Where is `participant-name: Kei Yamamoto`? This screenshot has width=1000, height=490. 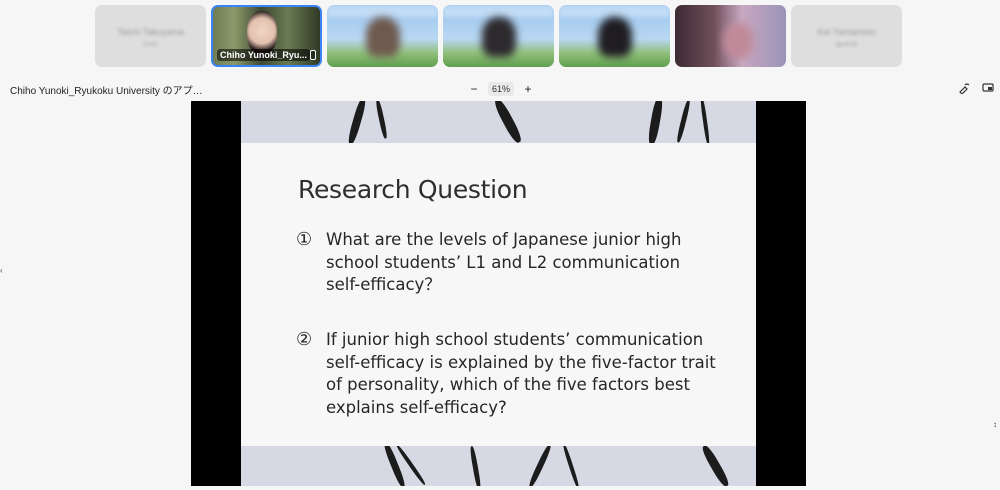
participant-name: Kei Yamamoto is located at coordinates (846, 32).